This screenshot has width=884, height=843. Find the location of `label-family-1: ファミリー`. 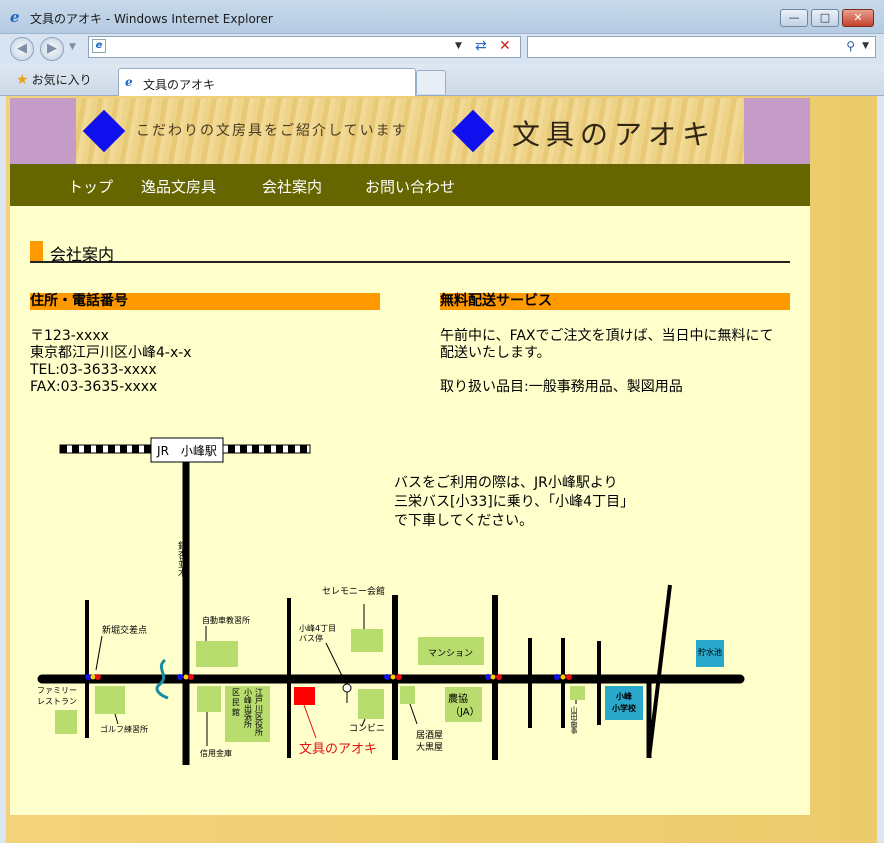

label-family-1: ファミリー is located at coordinates (57, 690).